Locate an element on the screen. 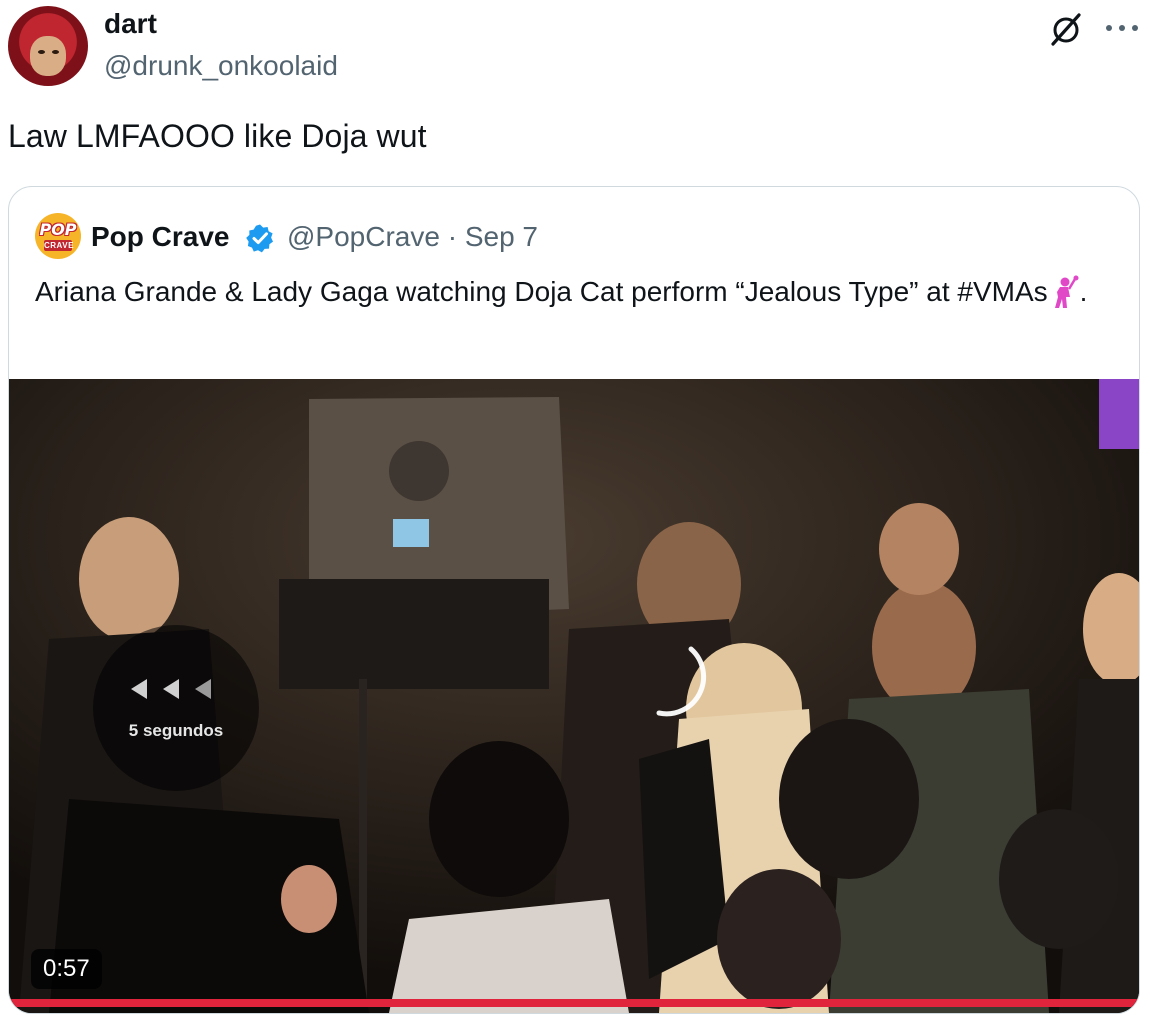 Image resolution: width=1150 pixels, height=1022 pixels. quoted-text-end: . is located at coordinates (1083, 291).